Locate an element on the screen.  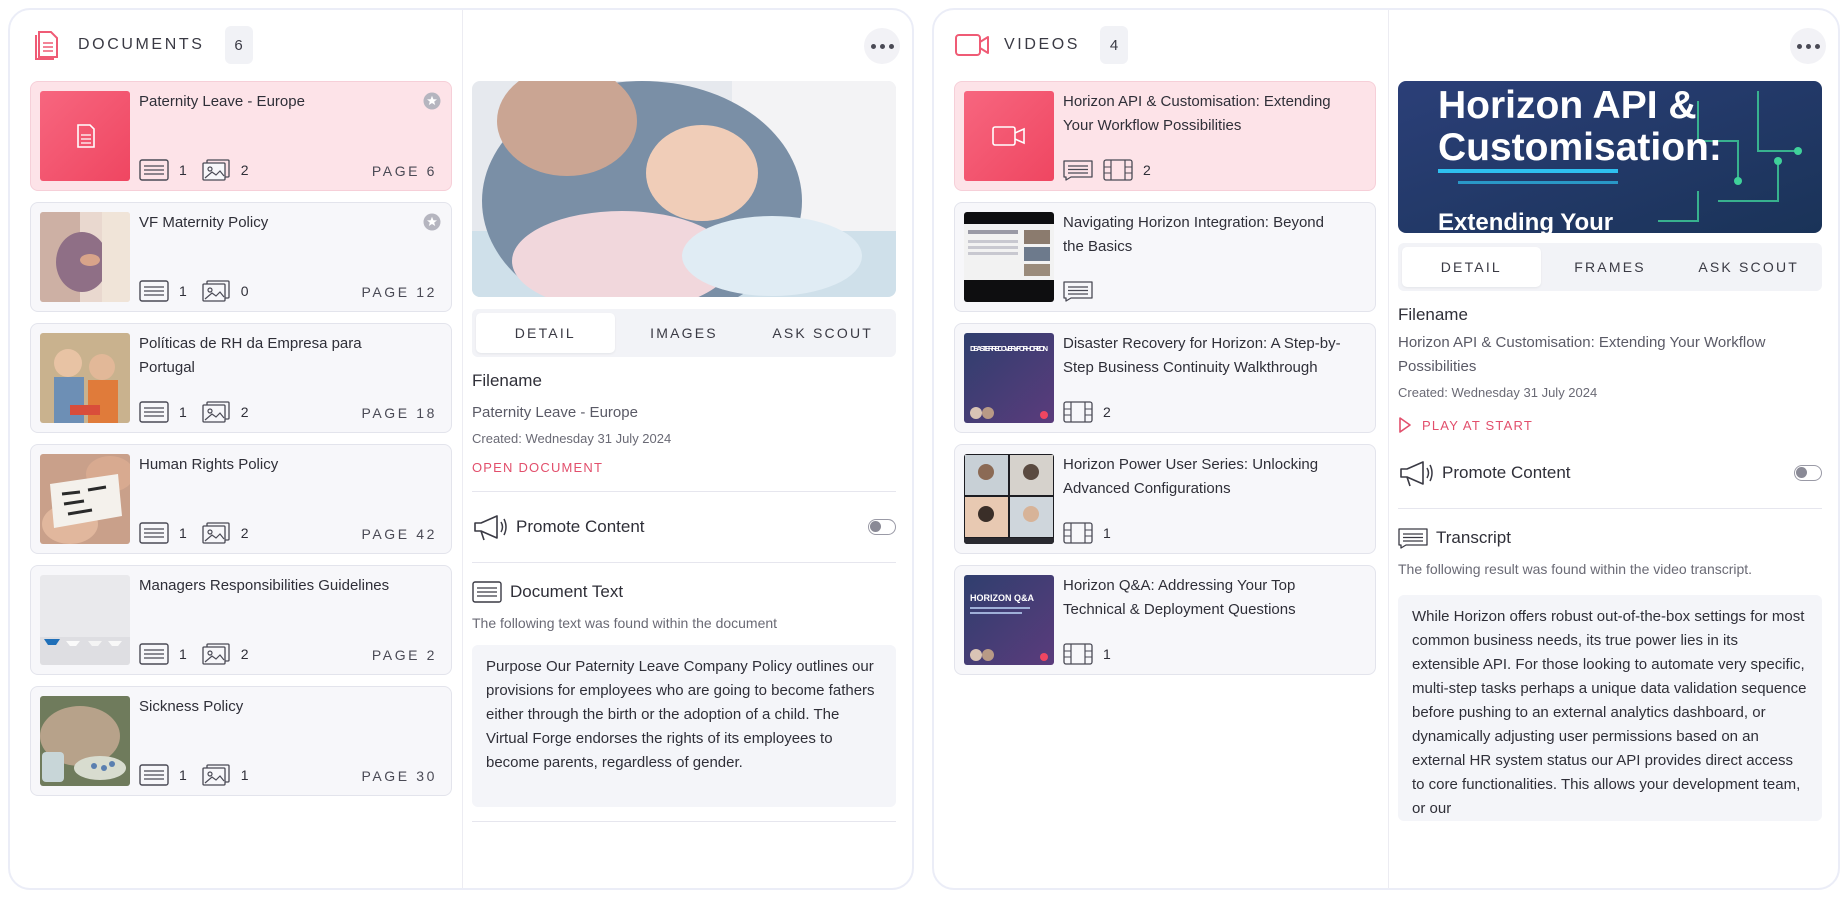
video-camera-icon is located at coordinates (972, 45).